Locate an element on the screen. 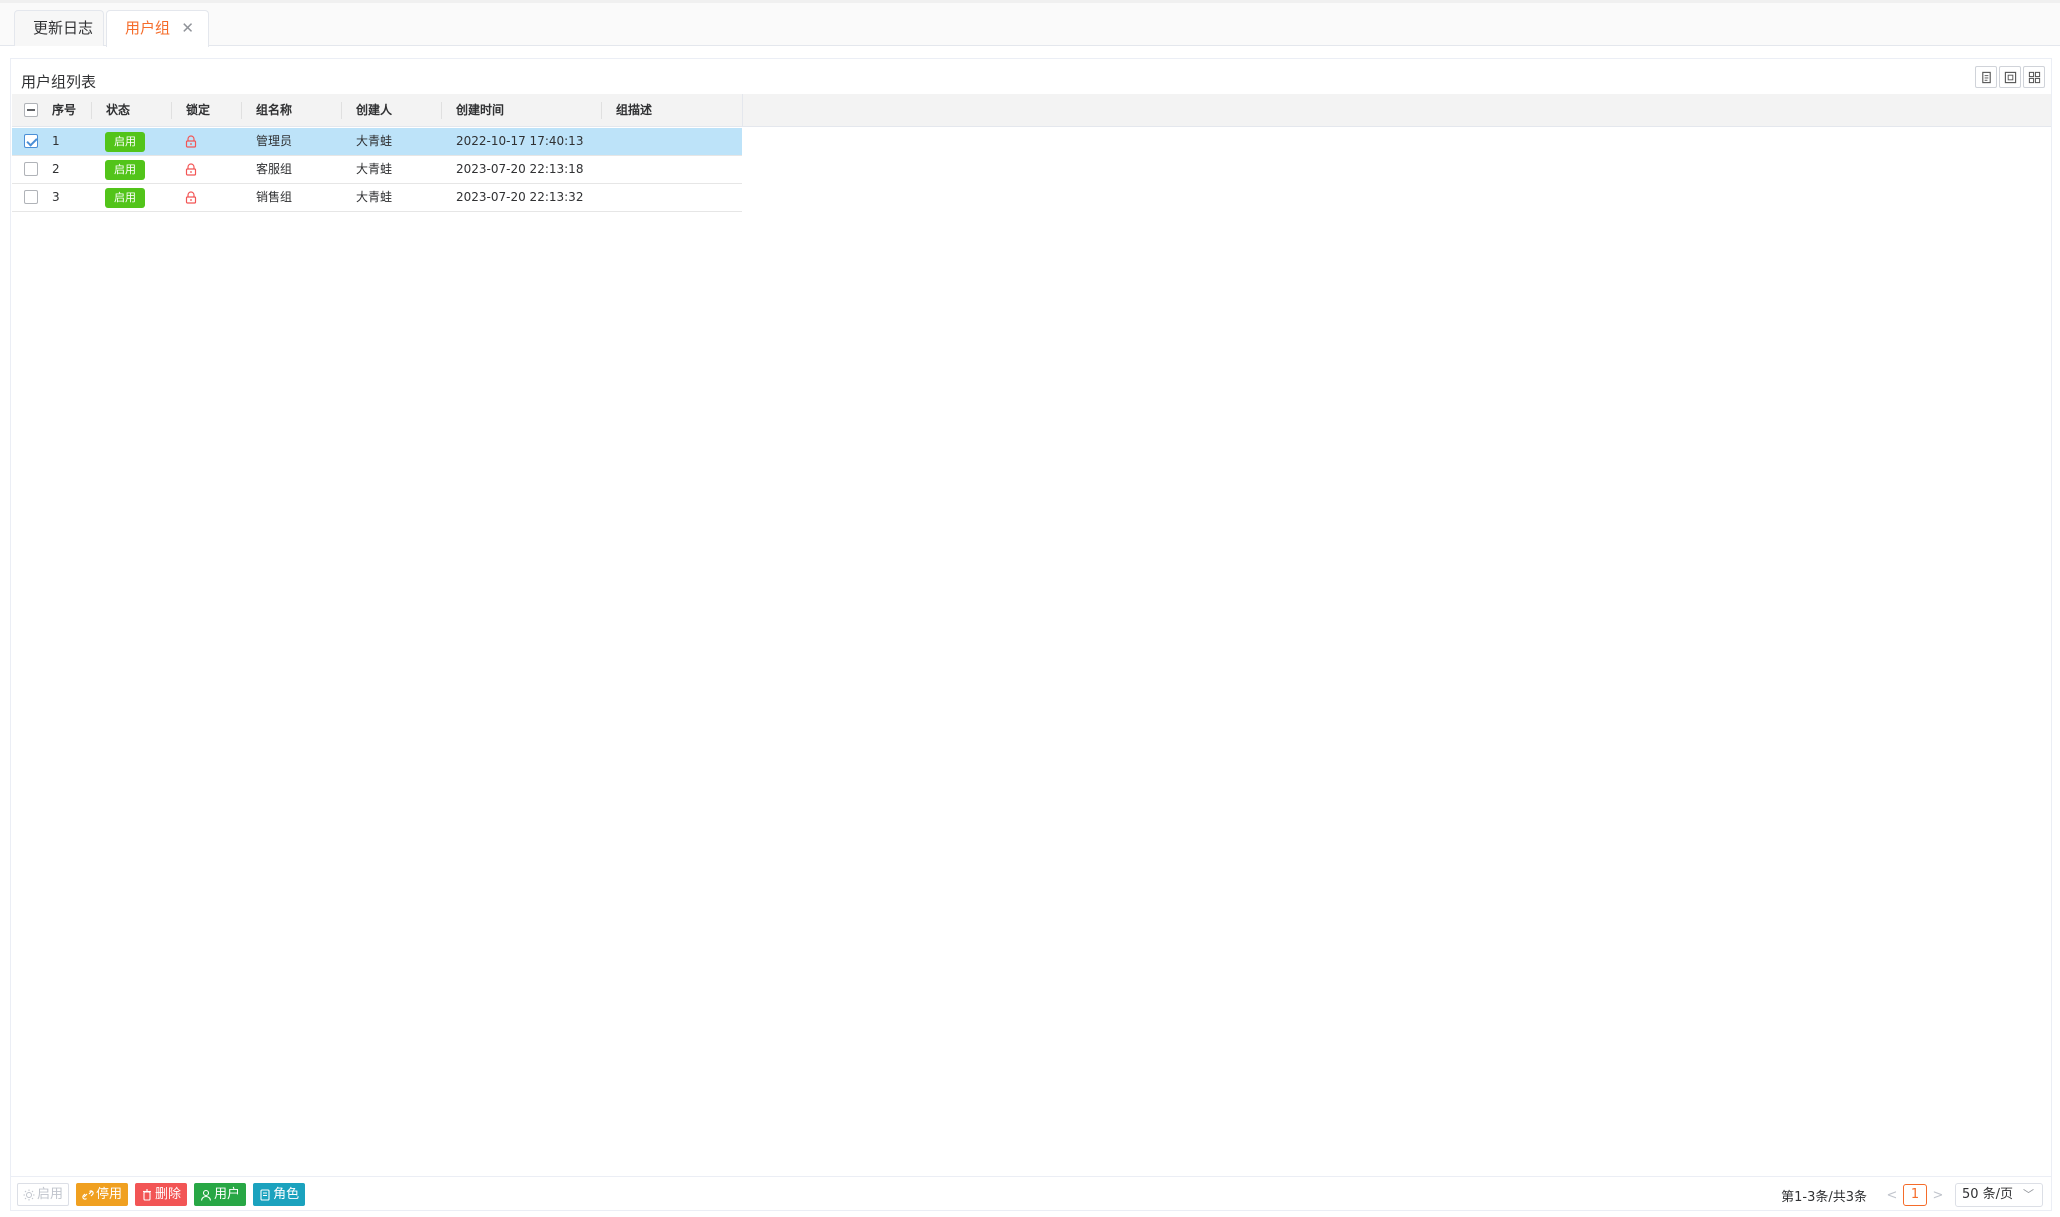  row-index: 3 is located at coordinates (56, 197).